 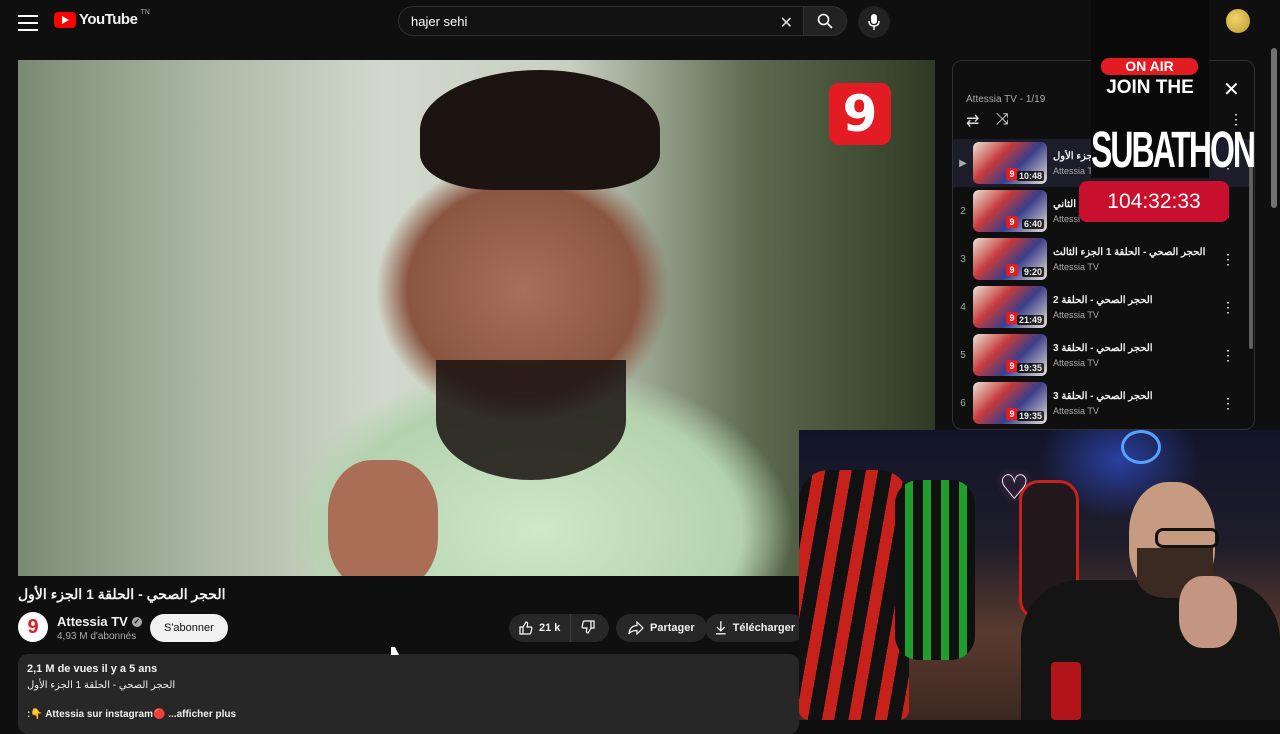 I want to click on voice-search-button, so click(x=874, y=22).